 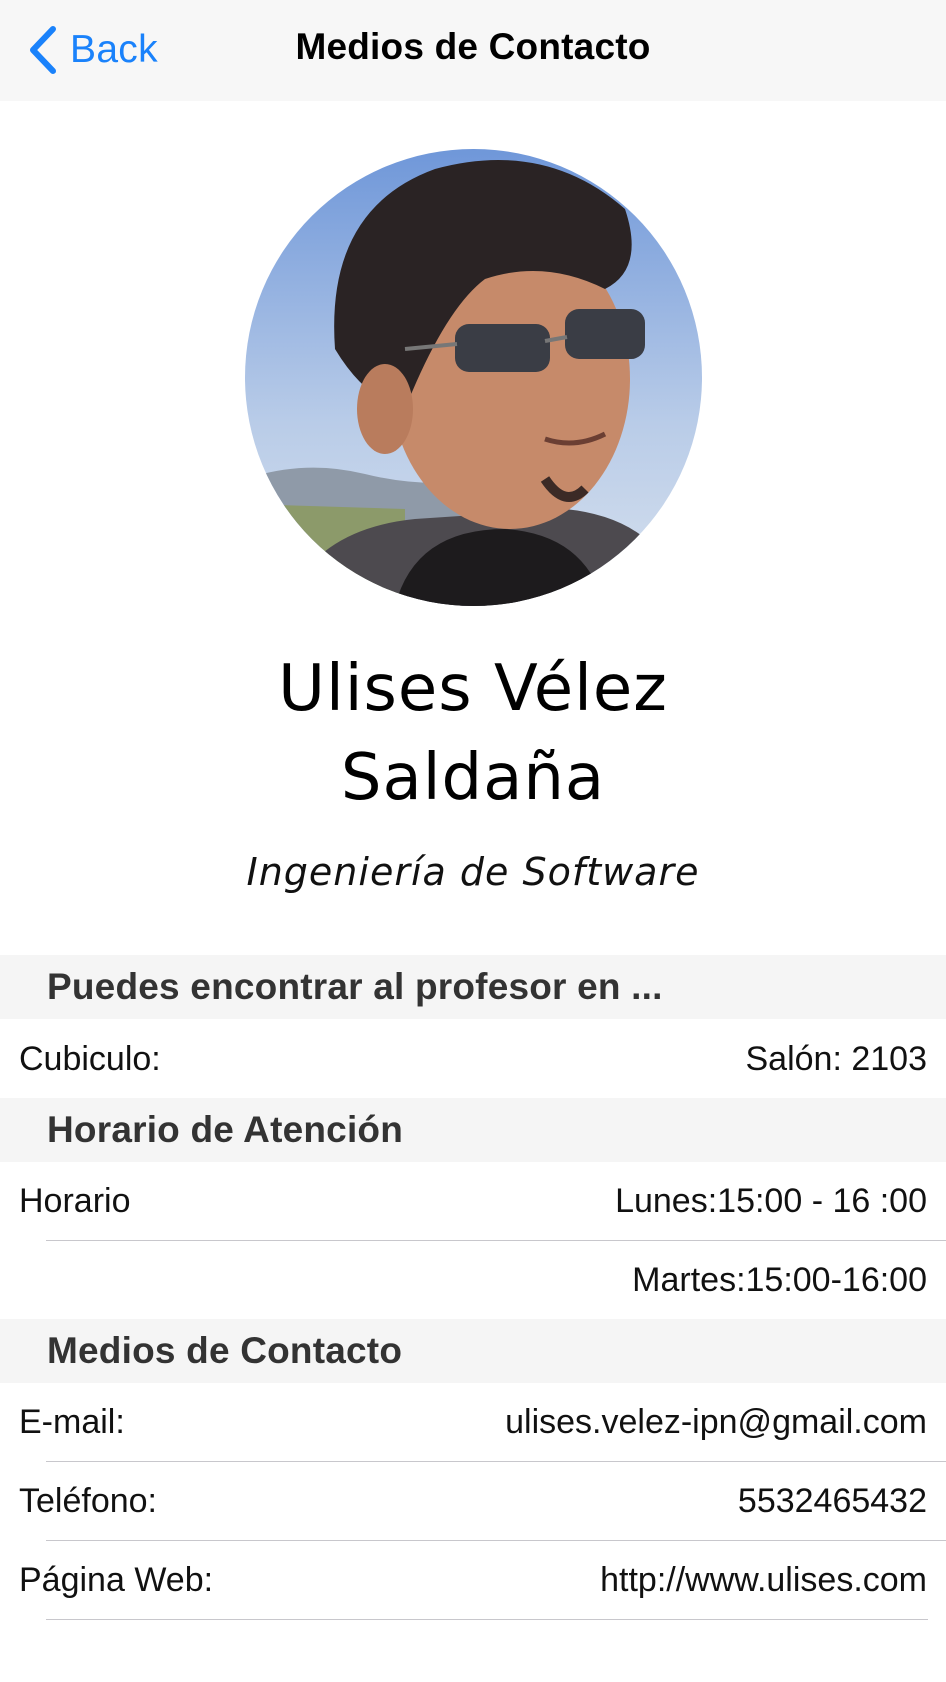 What do you see at coordinates (116, 1580) in the screenshot?
I see `row-label: Página Web:` at bounding box center [116, 1580].